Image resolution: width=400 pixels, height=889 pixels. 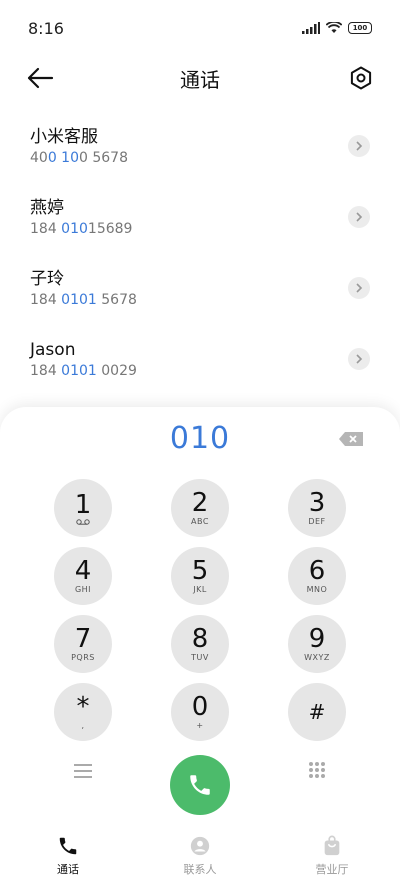 What do you see at coordinates (317, 644) in the screenshot?
I see `dial-key-9: 9 WXYZ` at bounding box center [317, 644].